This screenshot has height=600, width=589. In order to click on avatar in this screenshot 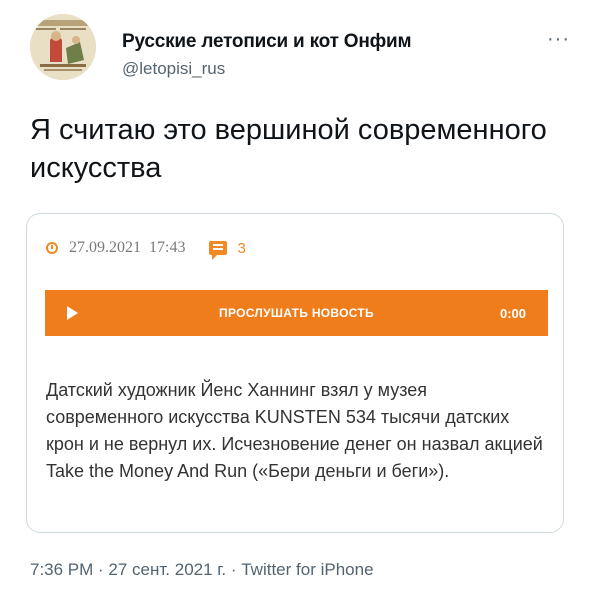, I will do `click(63, 47)`.